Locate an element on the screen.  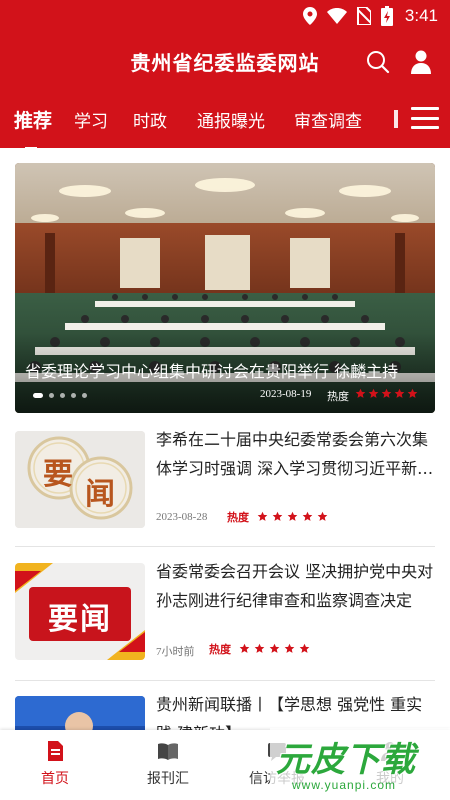
status-bar: 3:41 is located at coordinates (225, 16).